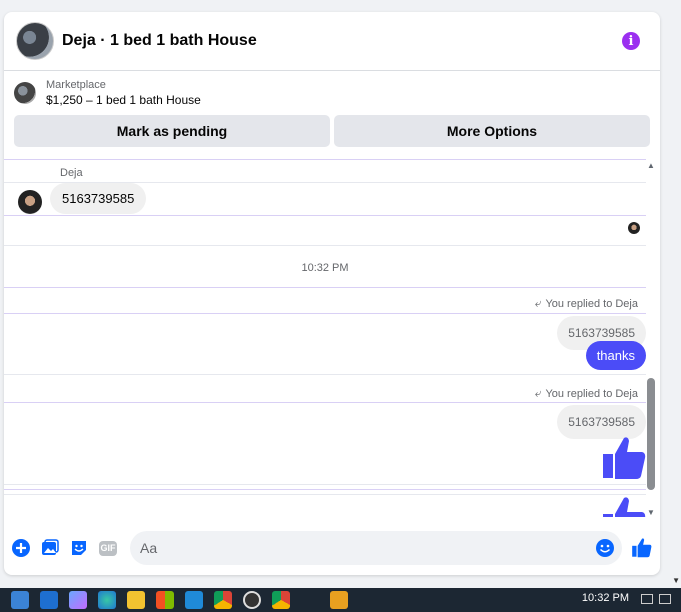  I want to click on more-options-button: More Options, so click(492, 131).